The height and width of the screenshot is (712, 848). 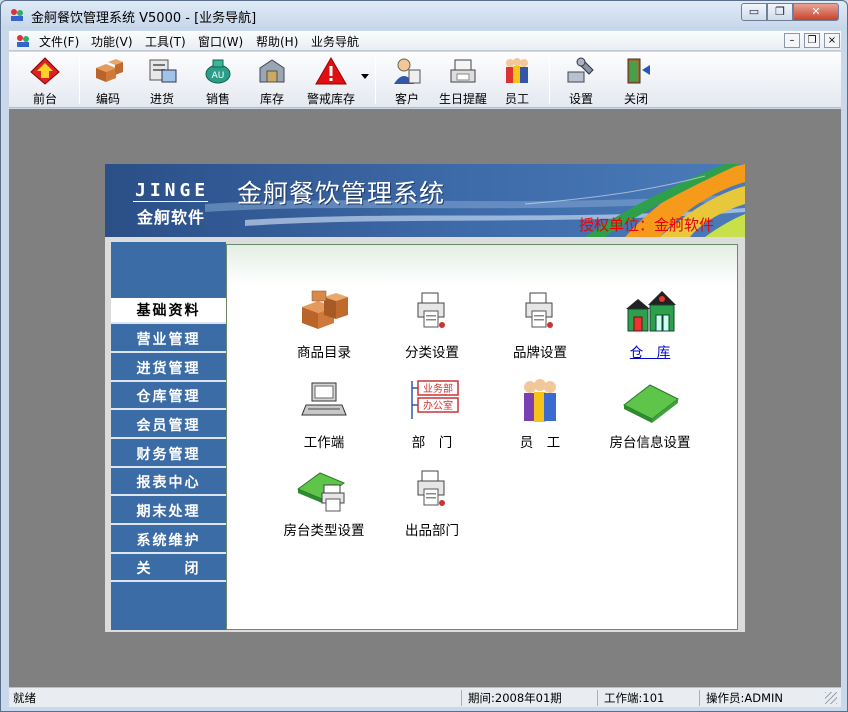 What do you see at coordinates (331, 70) in the screenshot?
I see `warning-icon` at bounding box center [331, 70].